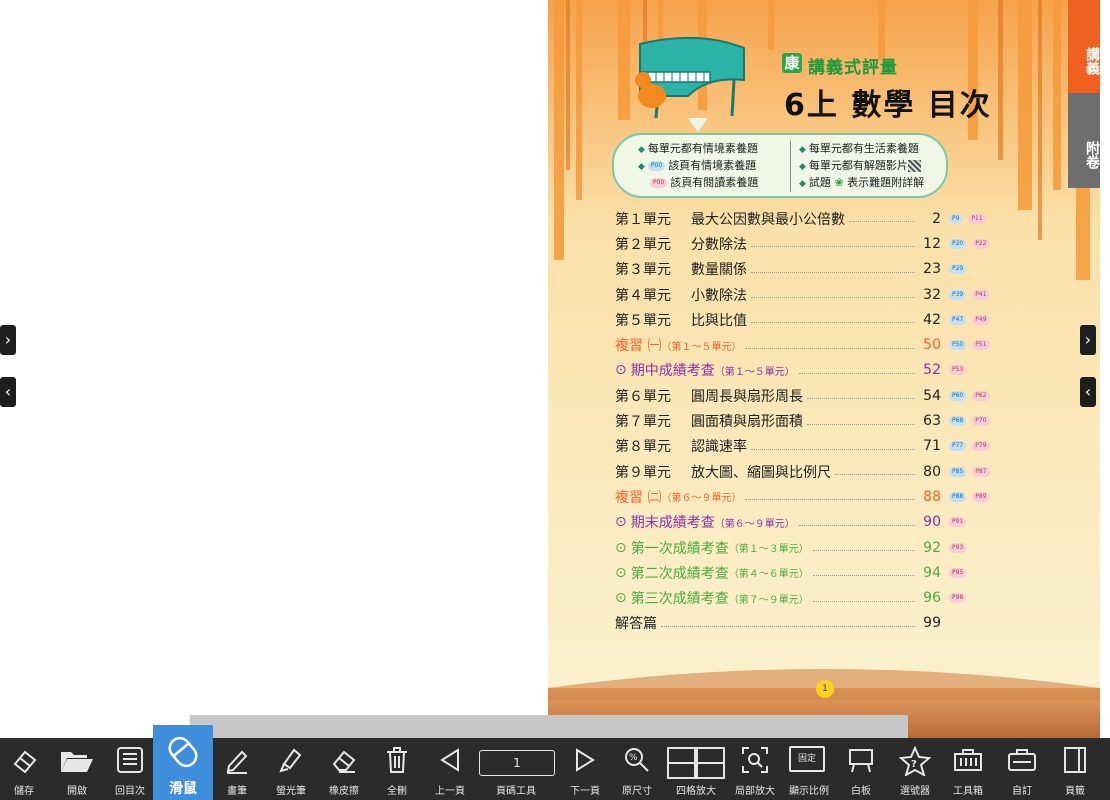 The image size is (1110, 800). I want to click on prev-page-button: 上一頁, so click(450, 769).